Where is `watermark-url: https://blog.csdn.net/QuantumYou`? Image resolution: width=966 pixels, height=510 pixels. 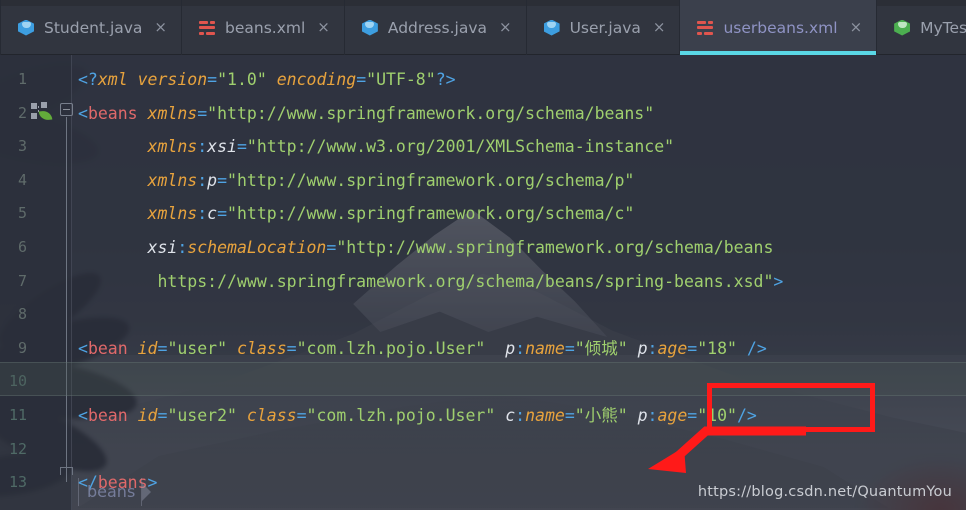 watermark-url: https://blog.csdn.net/QuantumYou is located at coordinates (824, 492).